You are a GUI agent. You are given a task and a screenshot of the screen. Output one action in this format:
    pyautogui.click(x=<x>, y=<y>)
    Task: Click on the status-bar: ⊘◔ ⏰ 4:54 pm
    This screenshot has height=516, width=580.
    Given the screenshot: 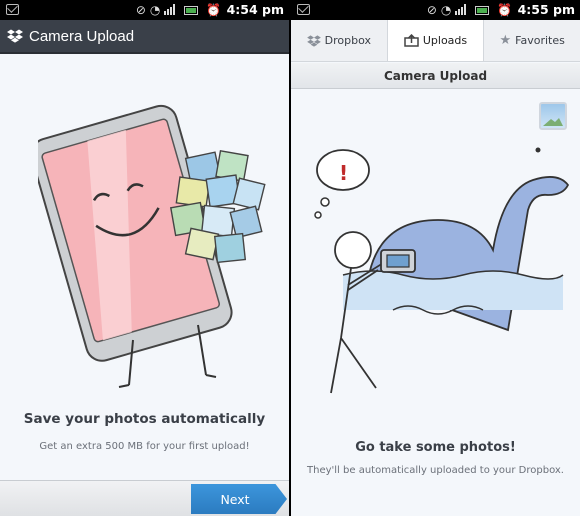 What is the action you would take?
    pyautogui.click(x=144, y=10)
    